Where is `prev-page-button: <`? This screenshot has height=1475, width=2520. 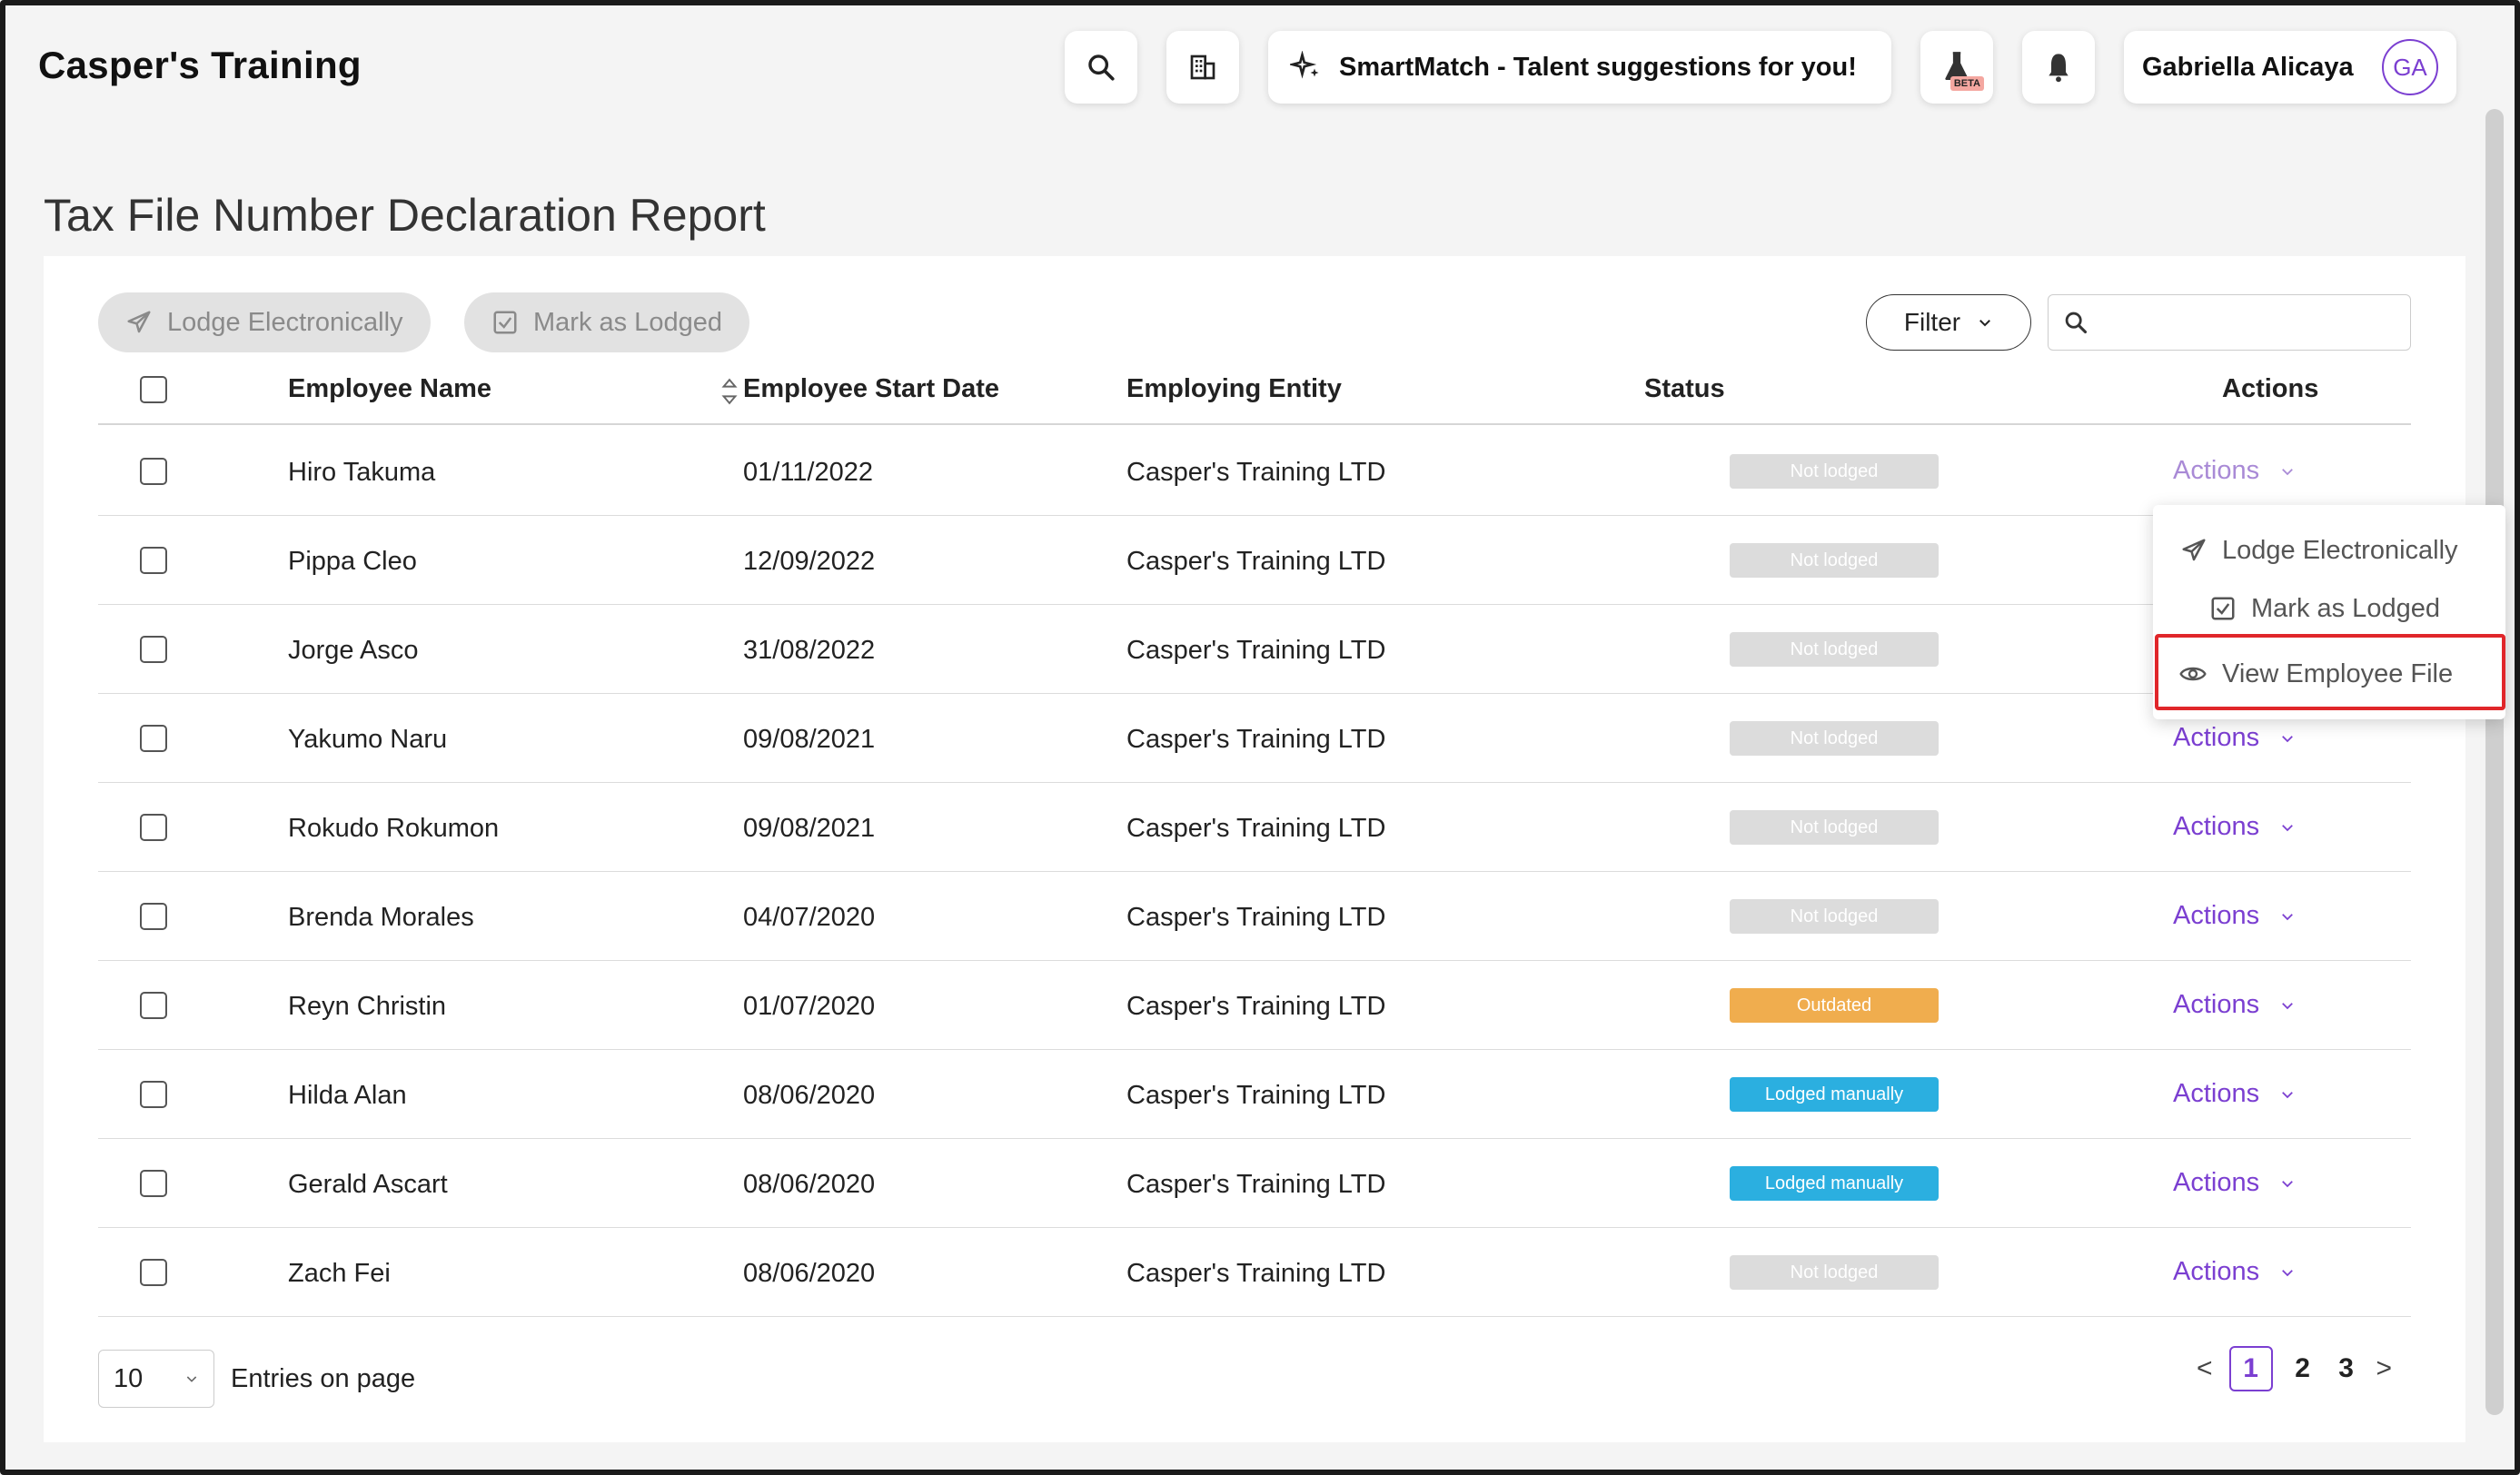 prev-page-button: < is located at coordinates (2205, 1368).